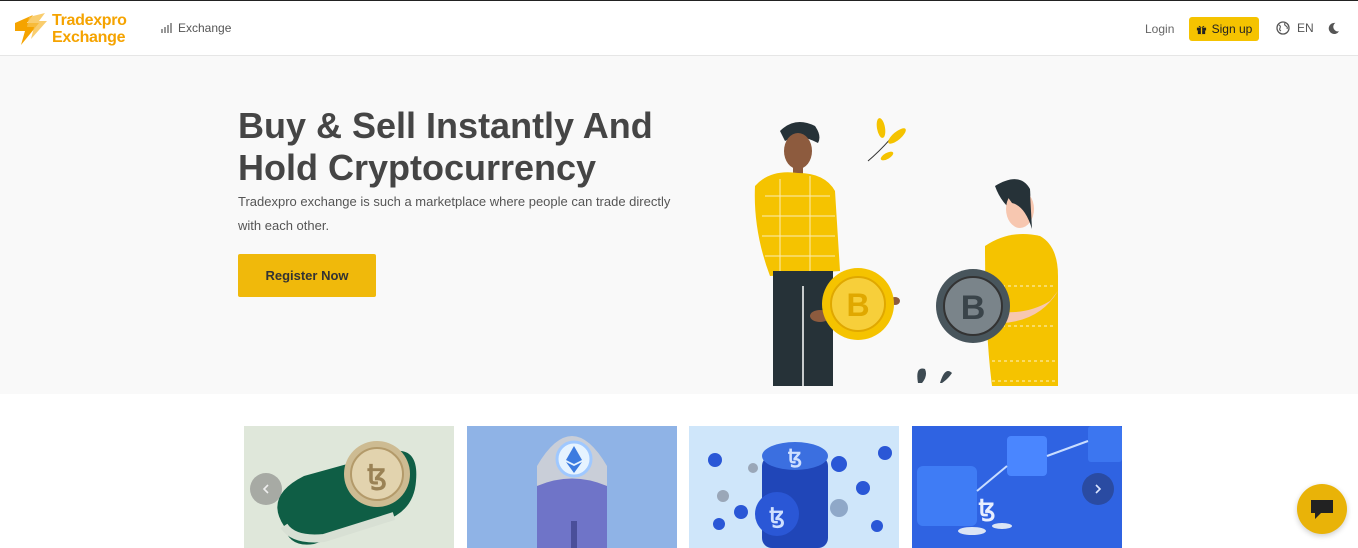 Image resolution: width=1358 pixels, height=548 pixels. I want to click on bitcoin-grey-coin: B, so click(973, 306).